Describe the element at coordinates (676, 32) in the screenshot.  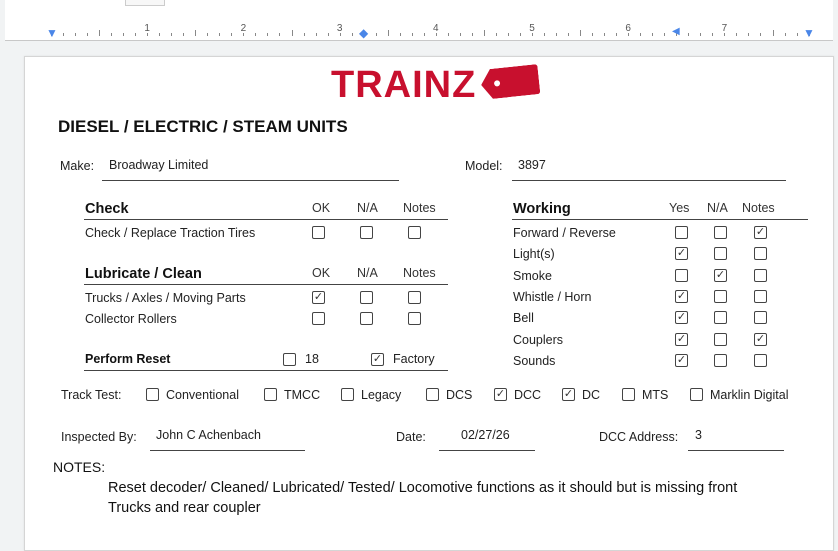
I see `hanging-indent-marker: ◀` at that location.